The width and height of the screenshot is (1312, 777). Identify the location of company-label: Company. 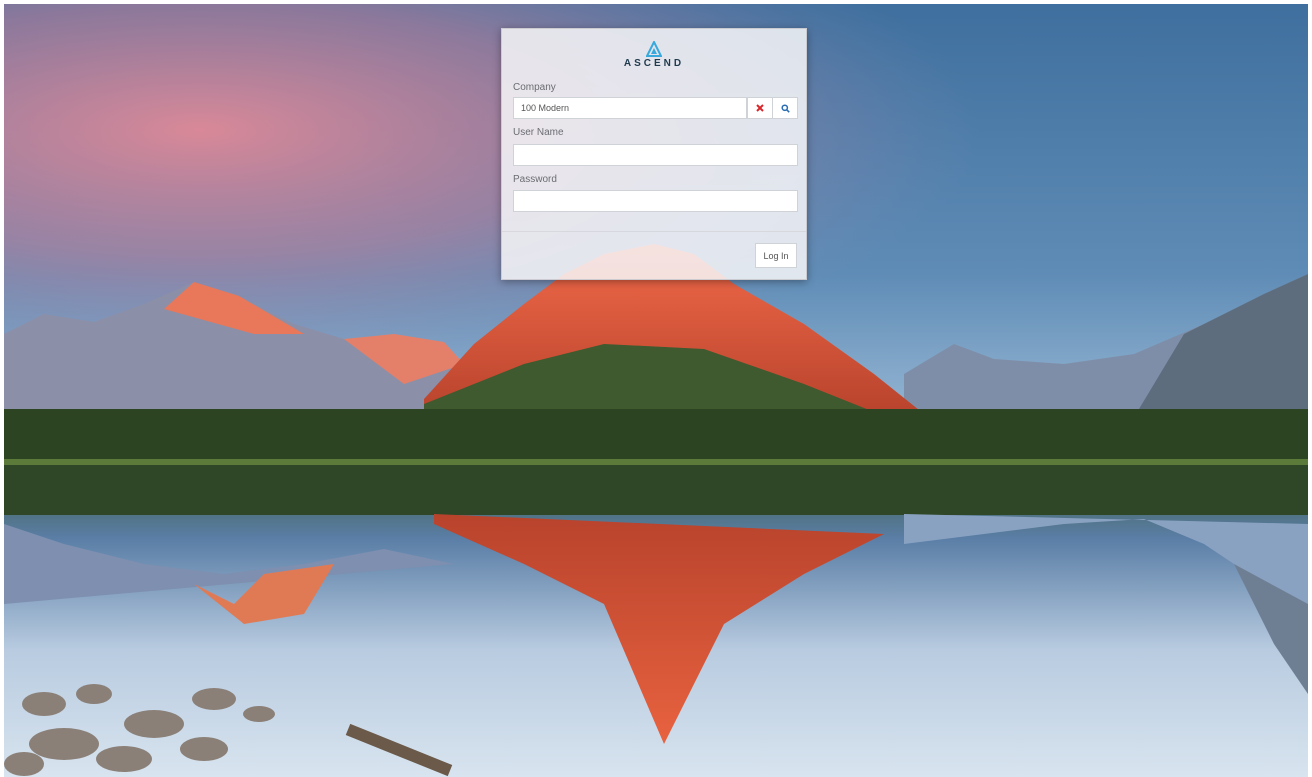
(534, 87).